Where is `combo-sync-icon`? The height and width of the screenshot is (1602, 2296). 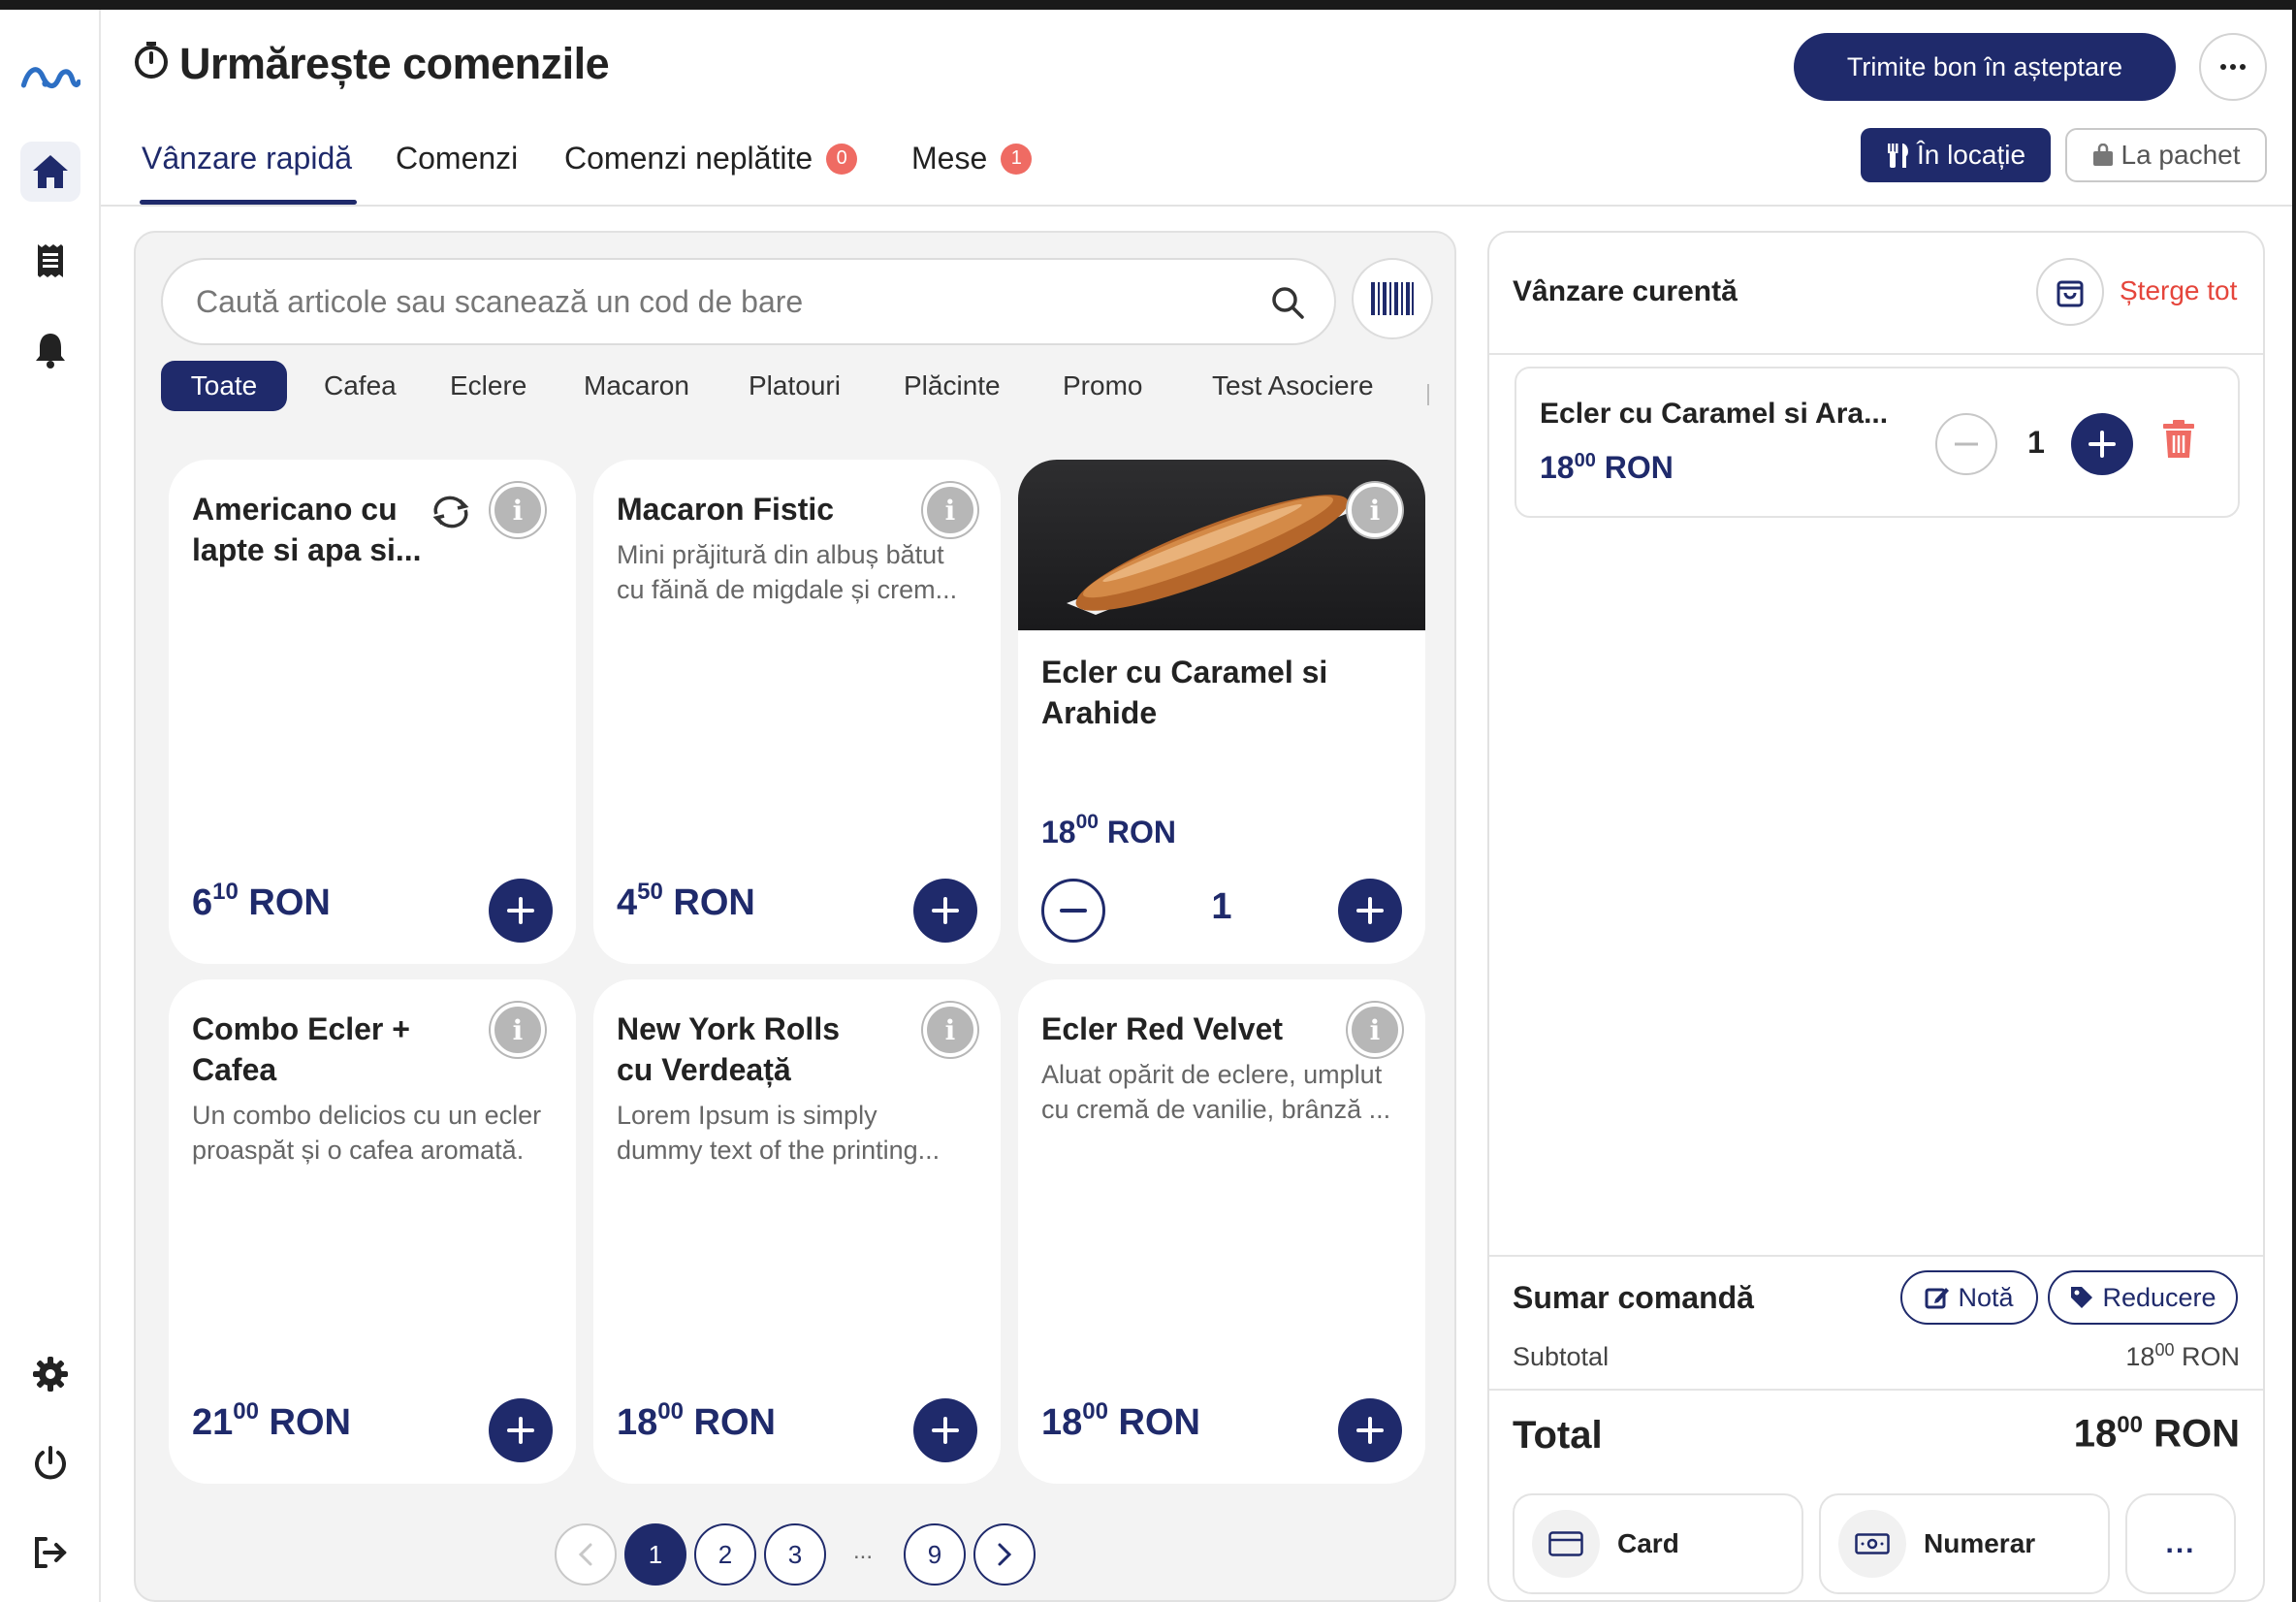 combo-sync-icon is located at coordinates (450, 512).